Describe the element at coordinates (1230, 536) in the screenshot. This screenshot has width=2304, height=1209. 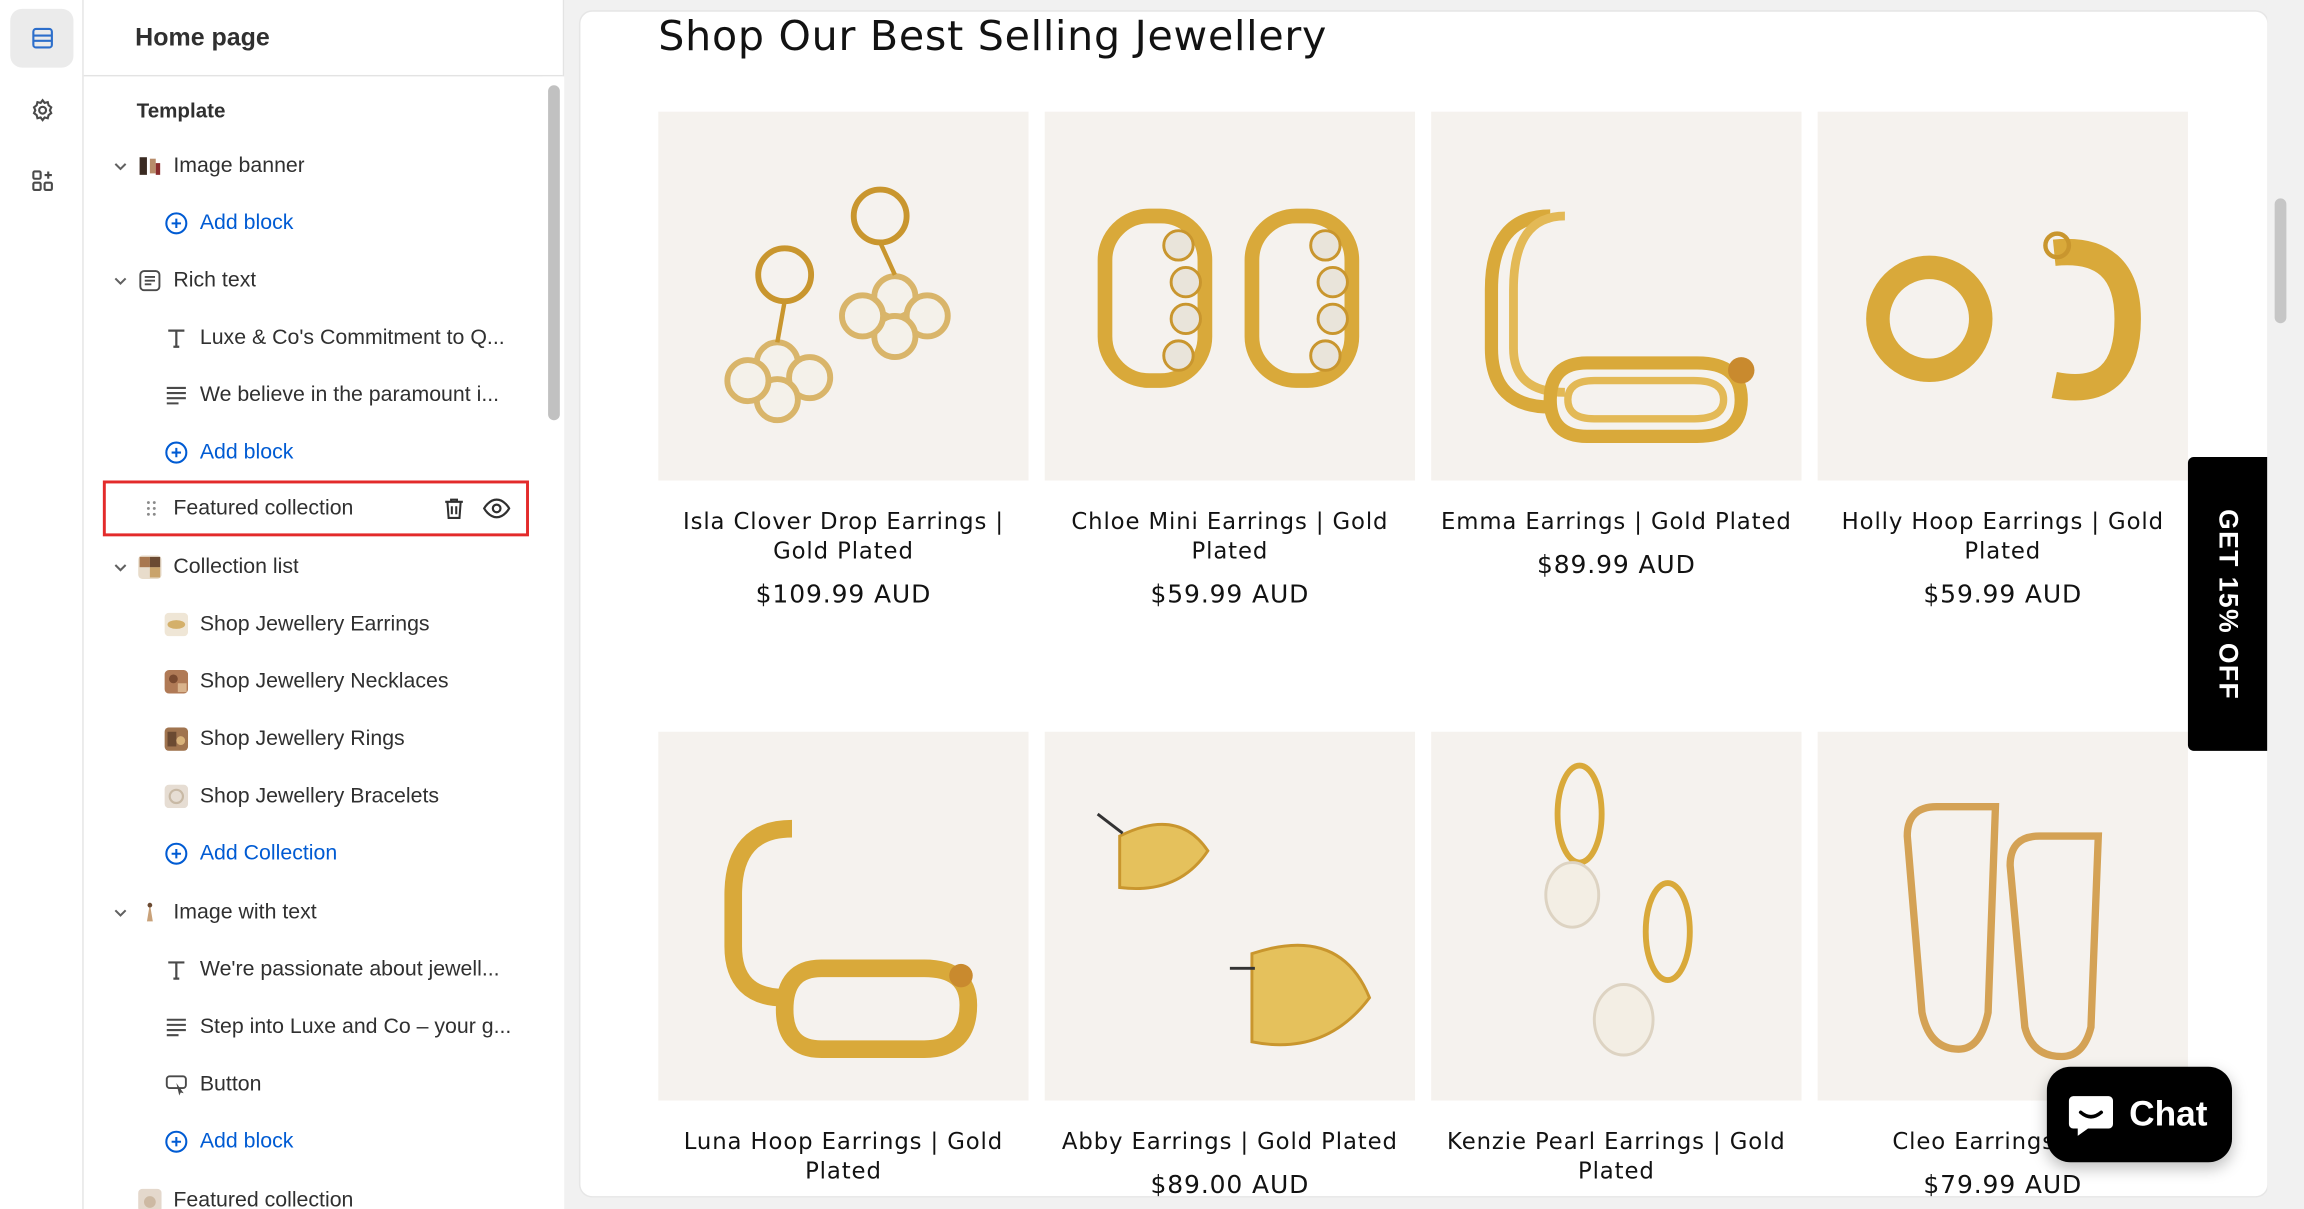
I see `product-title: Chloe Mini Earrings | Gold Plated` at that location.